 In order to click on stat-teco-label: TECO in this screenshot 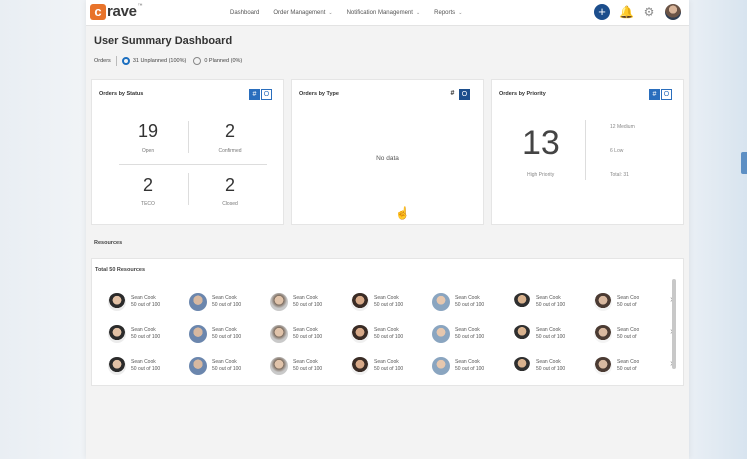, I will do `click(148, 204)`.